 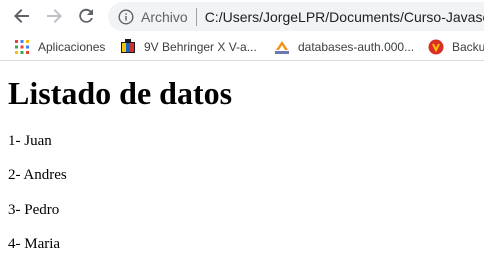 I want to click on list-item: 4- Maria, so click(x=34, y=244).